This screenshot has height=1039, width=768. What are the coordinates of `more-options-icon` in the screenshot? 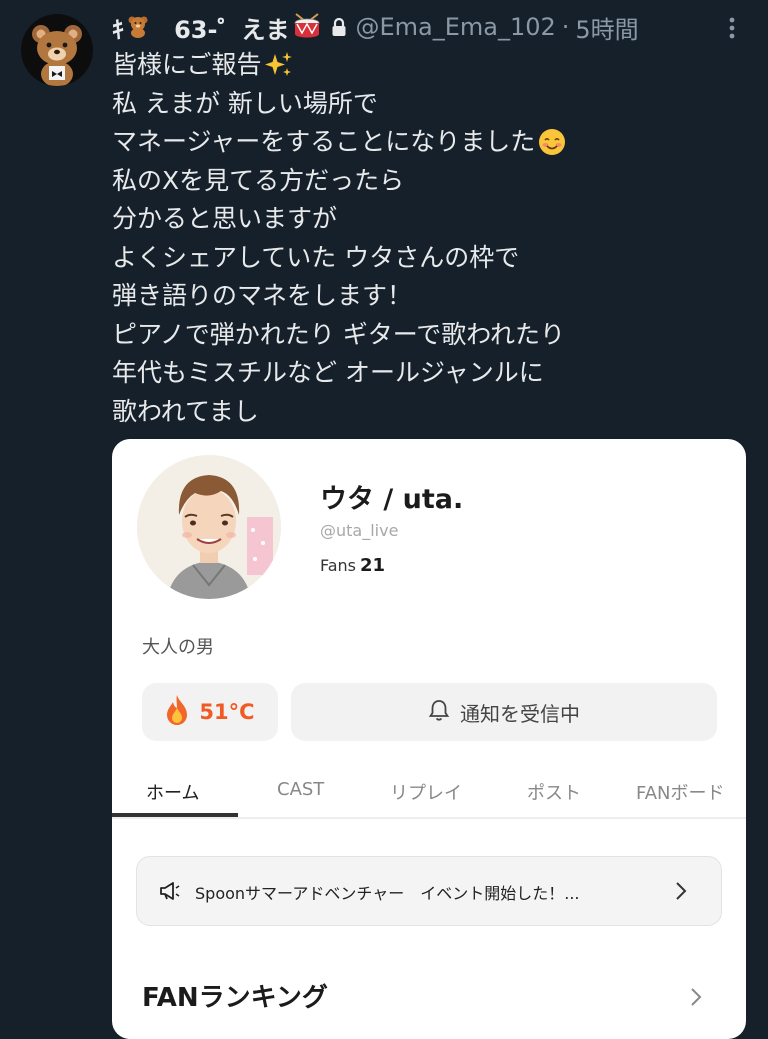 It's located at (732, 28).